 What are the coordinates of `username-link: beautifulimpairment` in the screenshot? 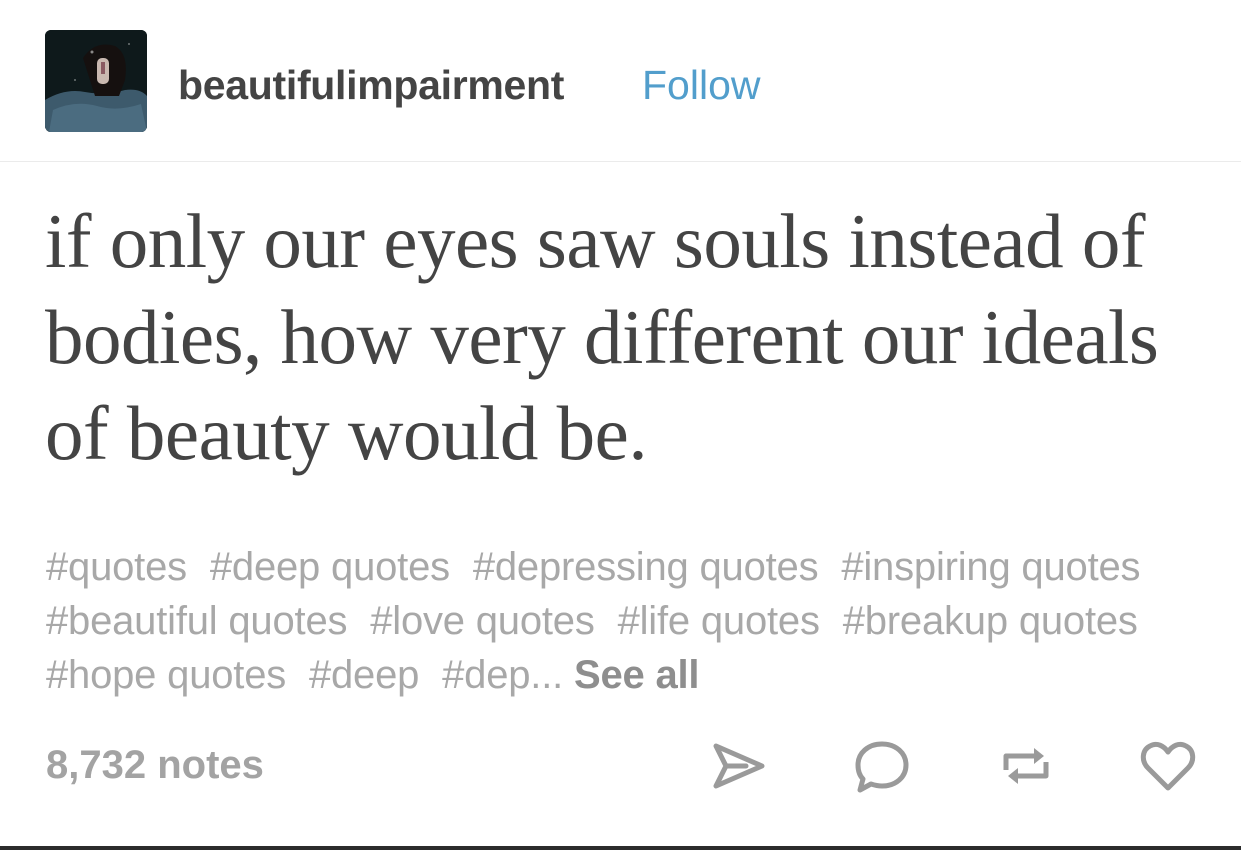 It's located at (371, 85).